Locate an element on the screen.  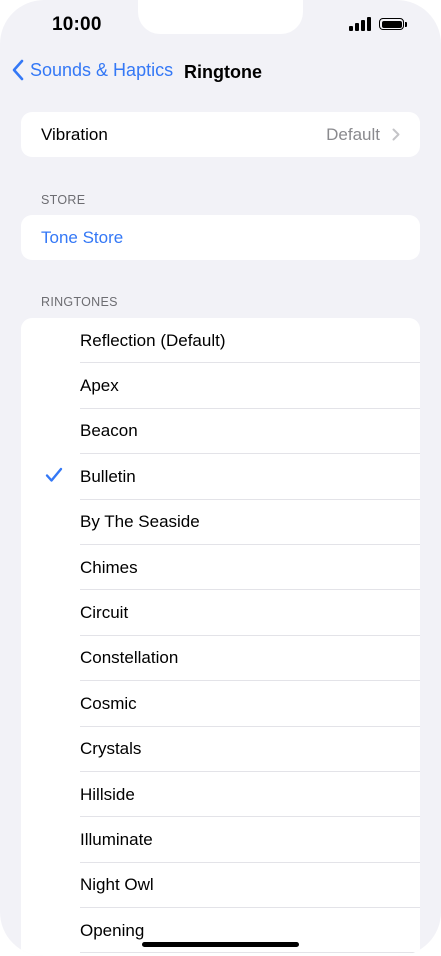
ringtone-row-selected: Bulletin is located at coordinates (220, 477).